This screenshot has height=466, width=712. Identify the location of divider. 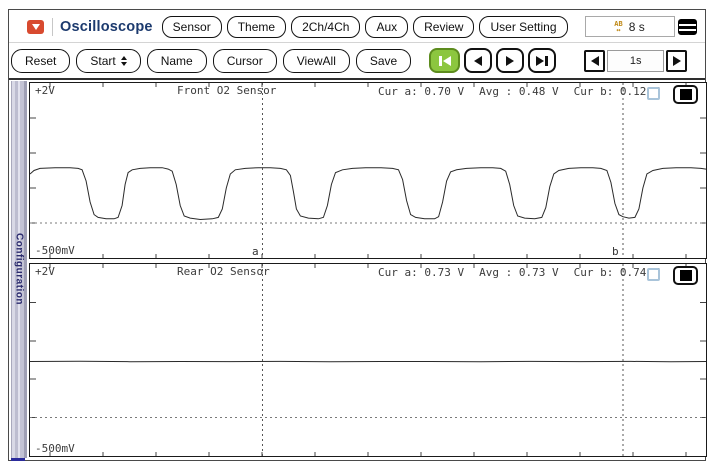
(52, 26).